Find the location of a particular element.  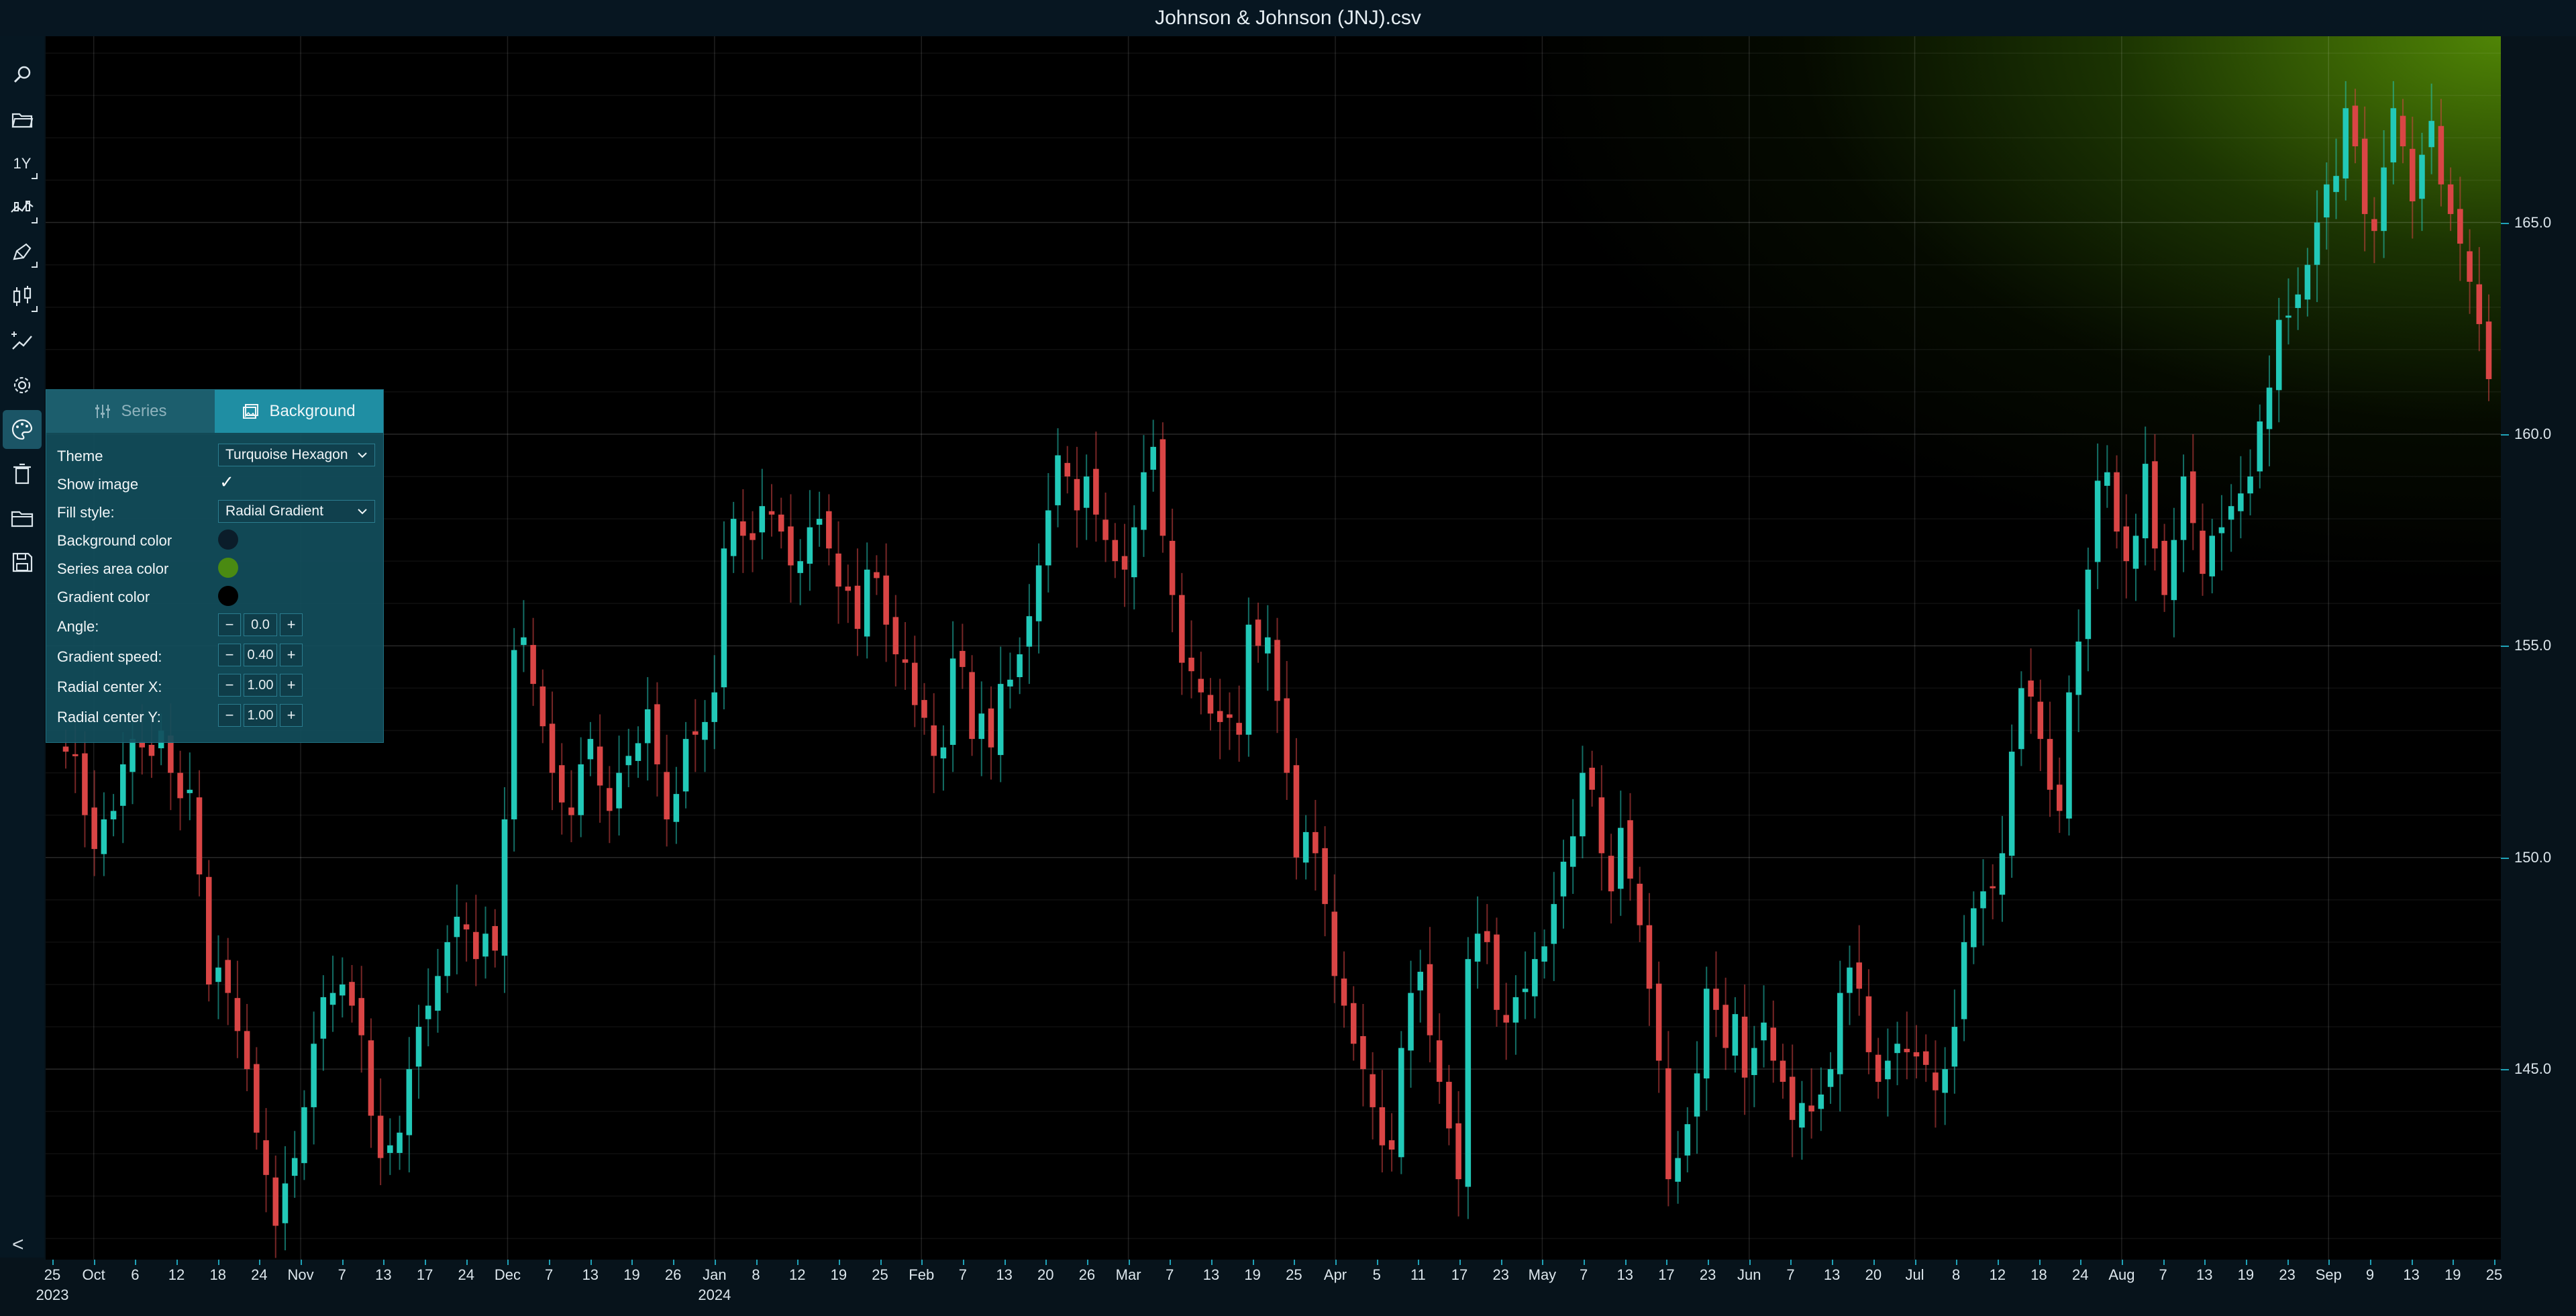

gradient-speed-increment: + is located at coordinates (291, 655).